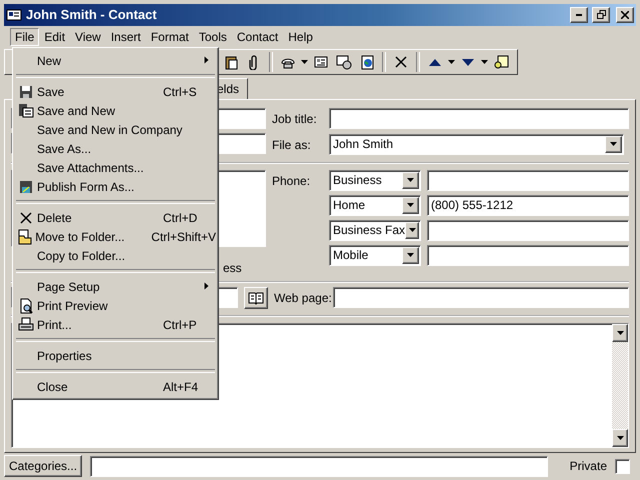 The image size is (640, 480). I want to click on window-title: John Smith - Contact, so click(92, 14).